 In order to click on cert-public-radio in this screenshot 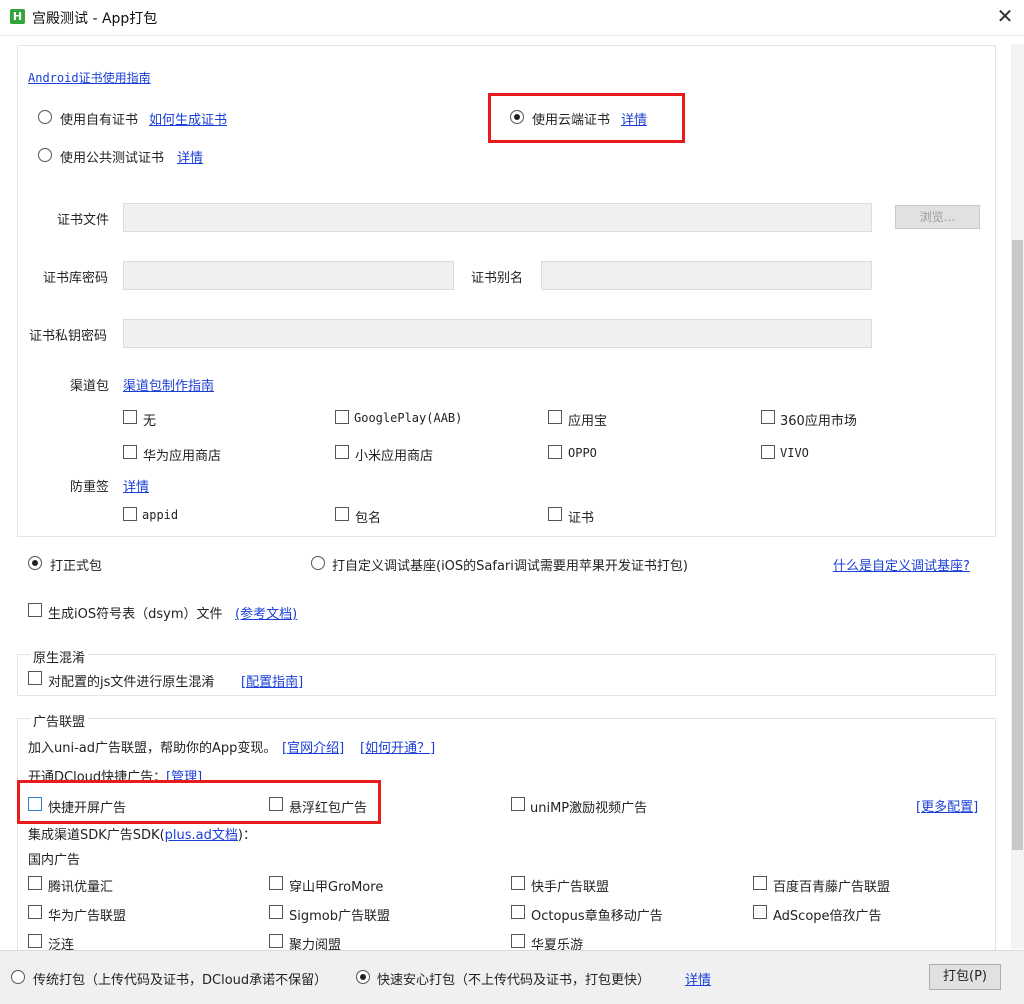, I will do `click(45, 155)`.